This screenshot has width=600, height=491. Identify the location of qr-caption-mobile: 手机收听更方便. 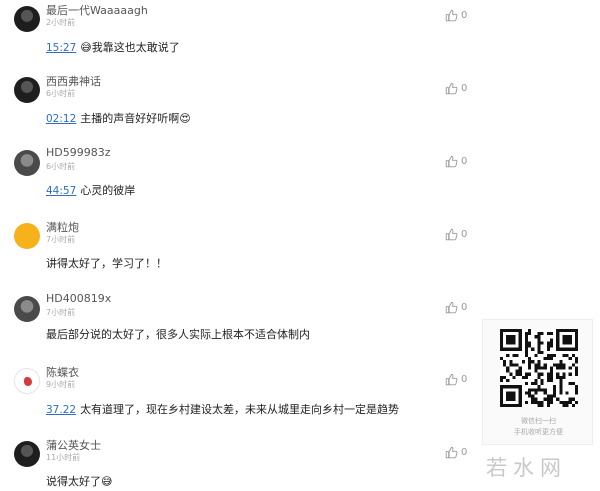
(538, 432).